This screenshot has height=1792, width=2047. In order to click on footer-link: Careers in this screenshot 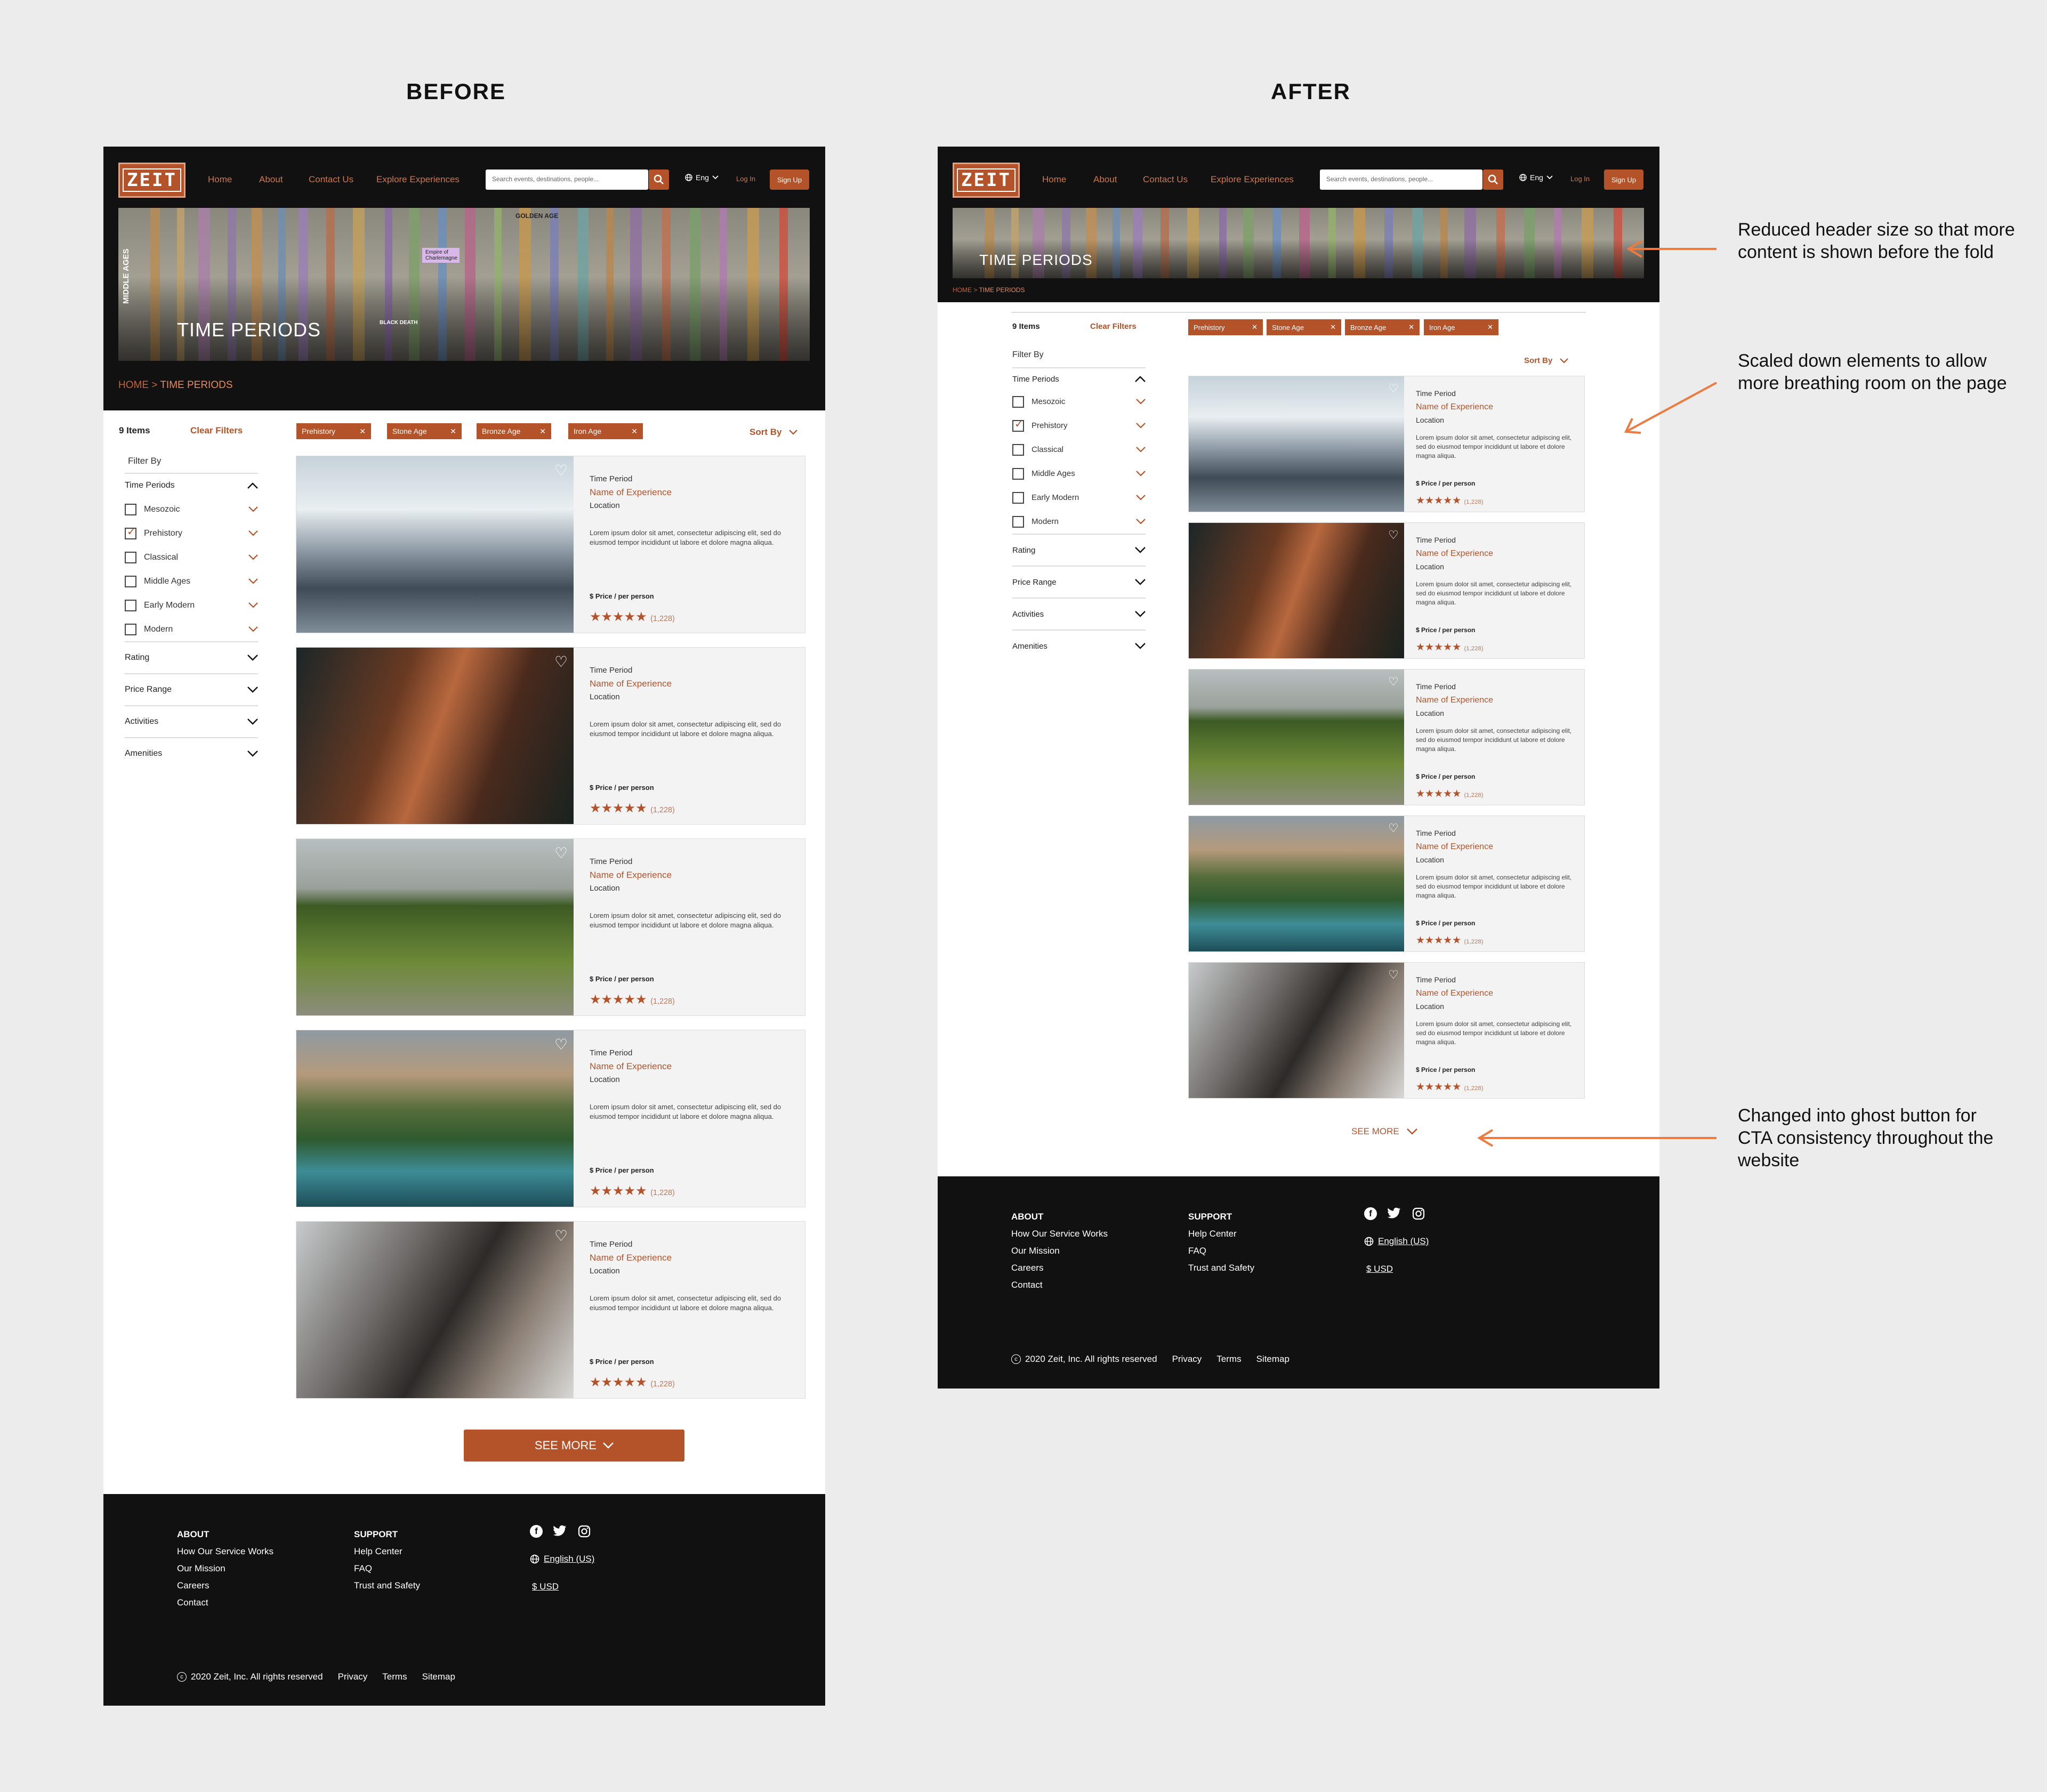, I will do `click(225, 1585)`.